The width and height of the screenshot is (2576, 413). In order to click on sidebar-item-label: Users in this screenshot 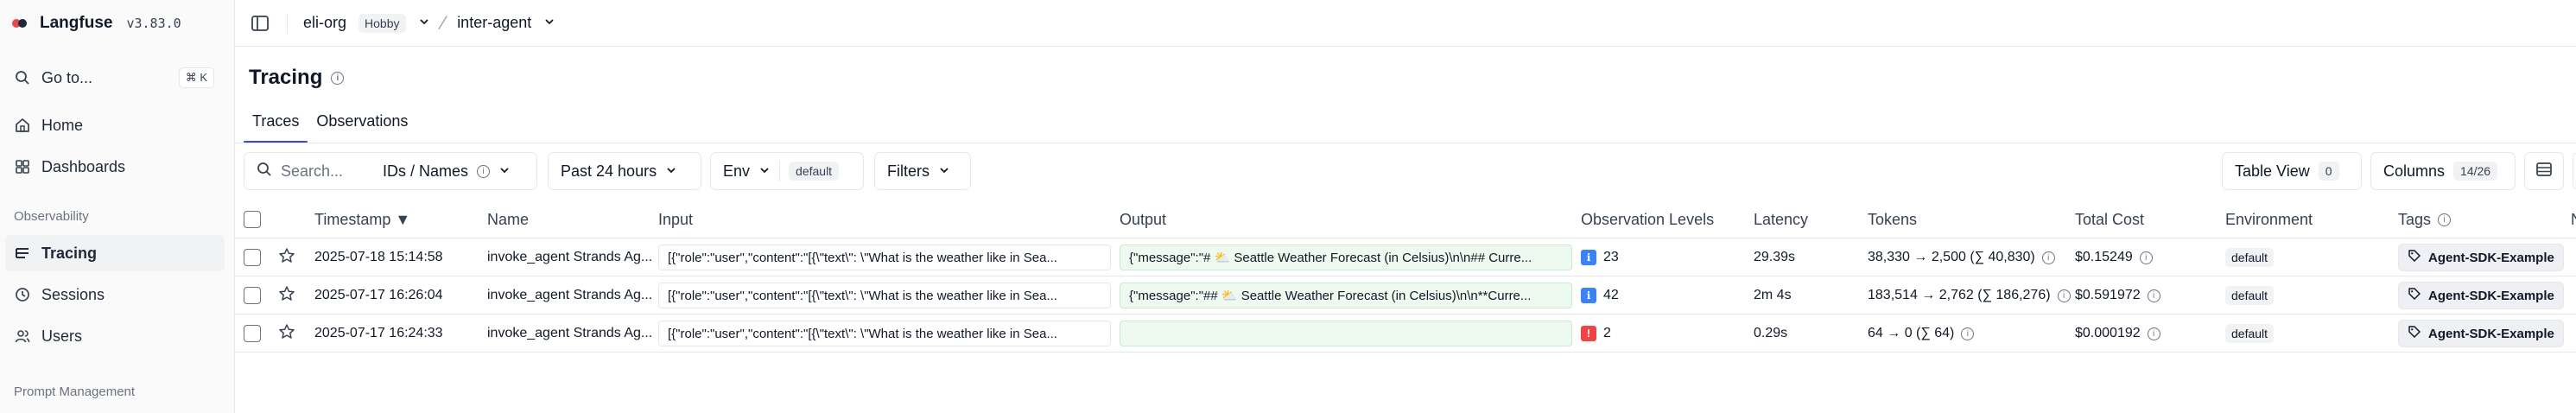, I will do `click(62, 336)`.